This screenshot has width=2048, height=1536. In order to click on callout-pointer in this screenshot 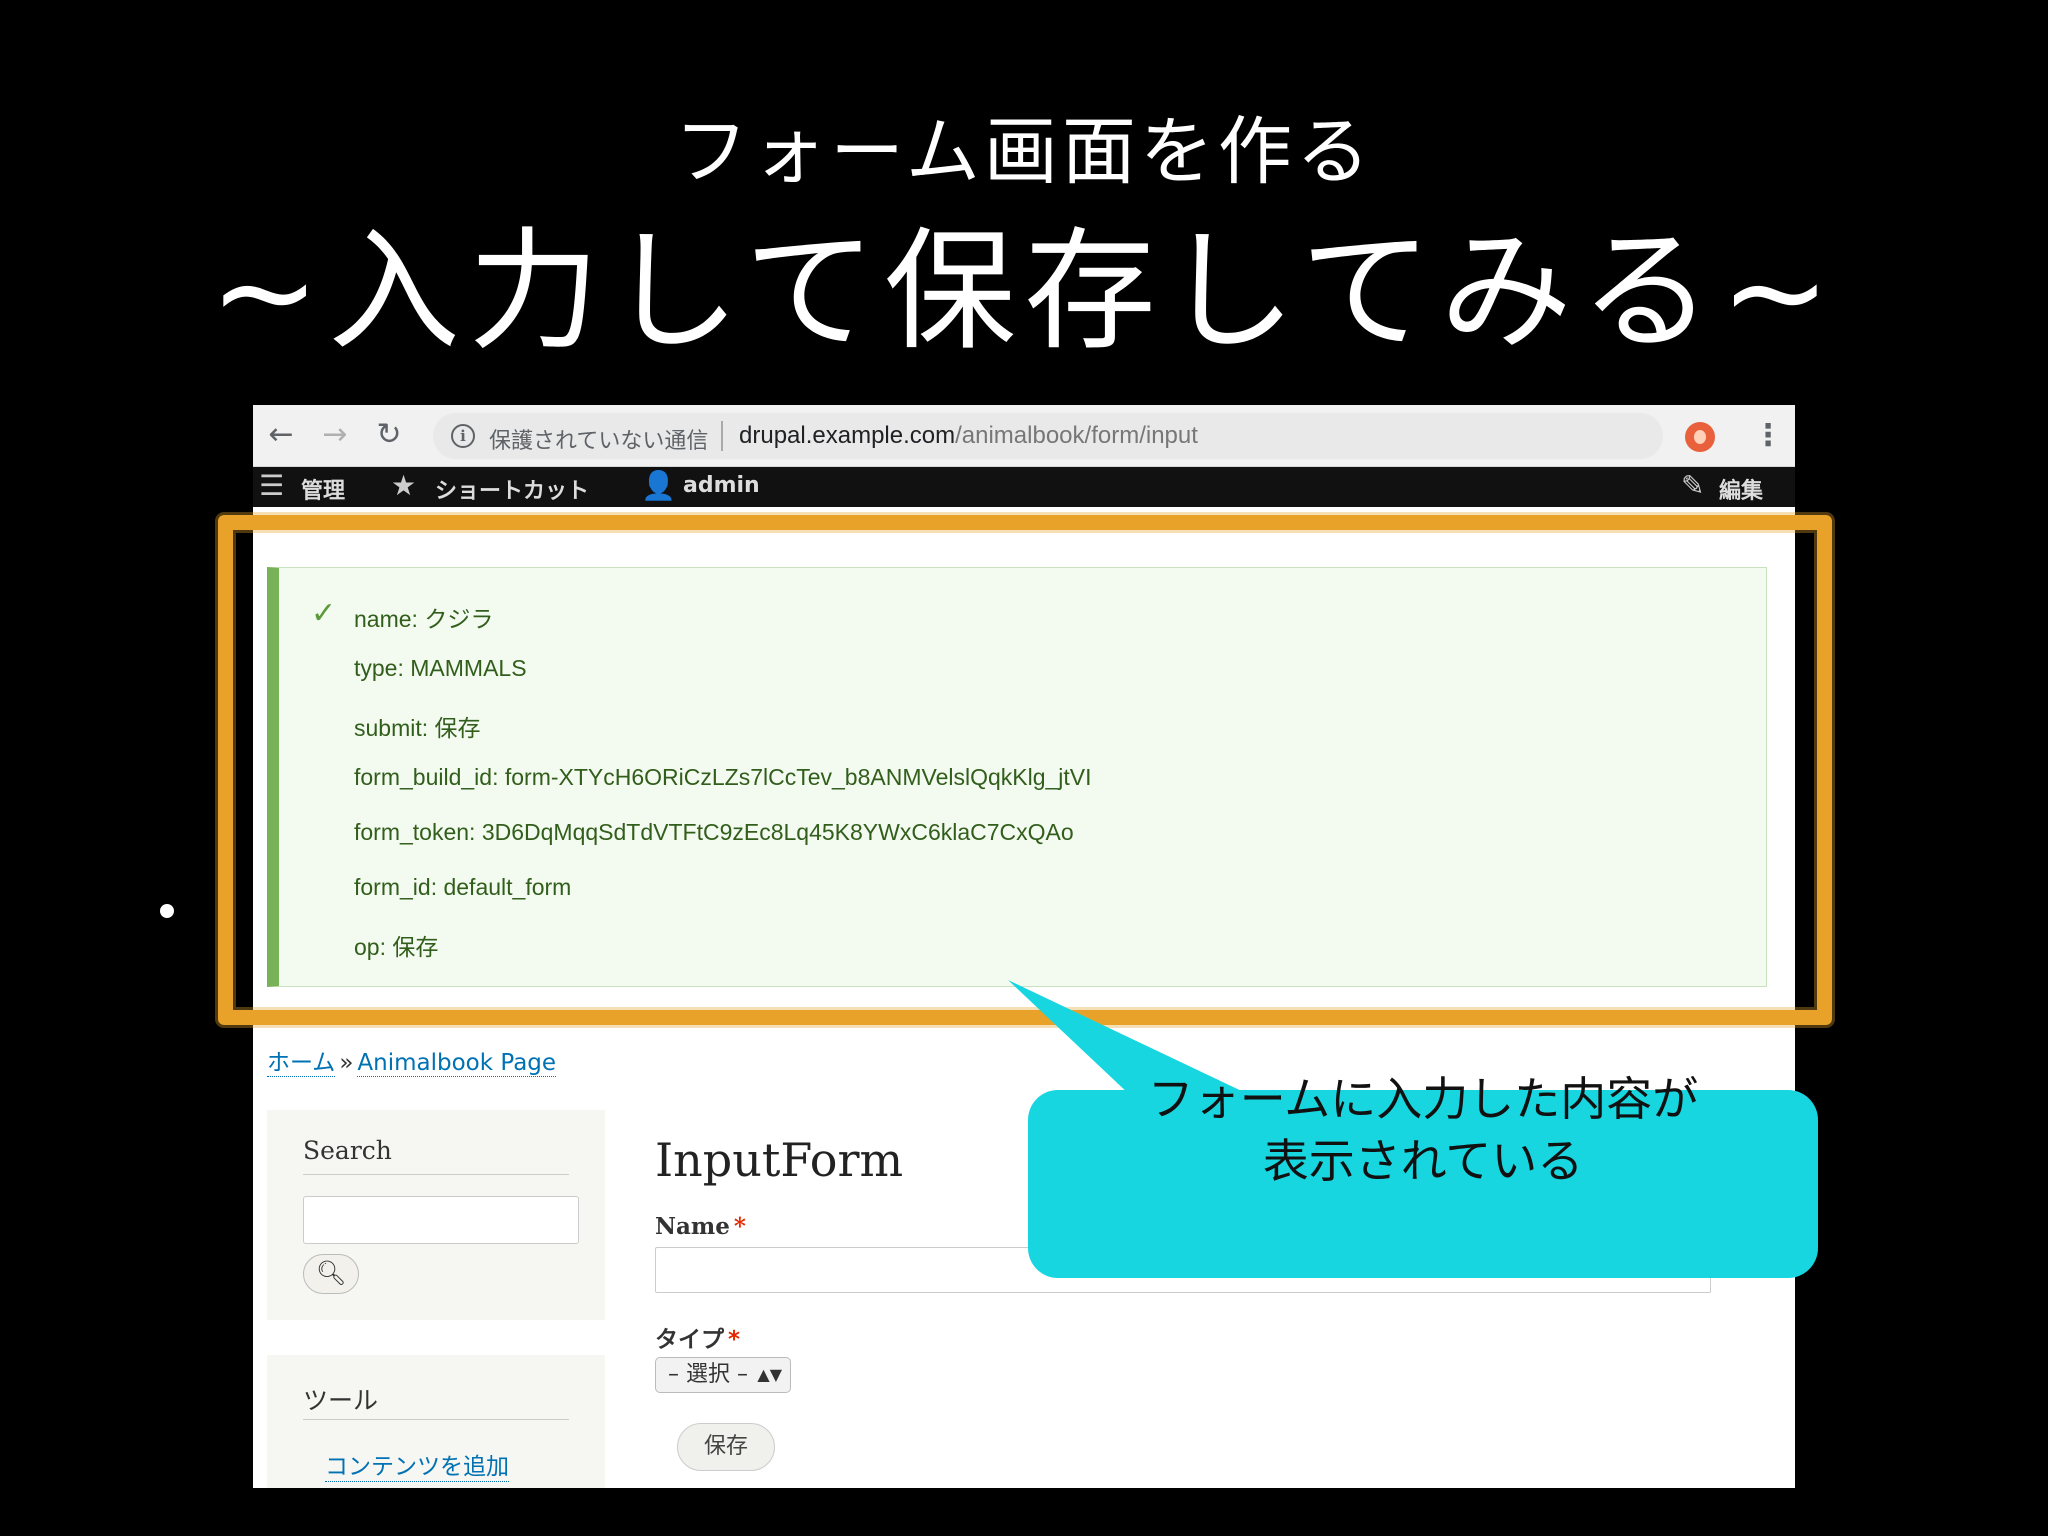, I will do `click(1129, 1037)`.